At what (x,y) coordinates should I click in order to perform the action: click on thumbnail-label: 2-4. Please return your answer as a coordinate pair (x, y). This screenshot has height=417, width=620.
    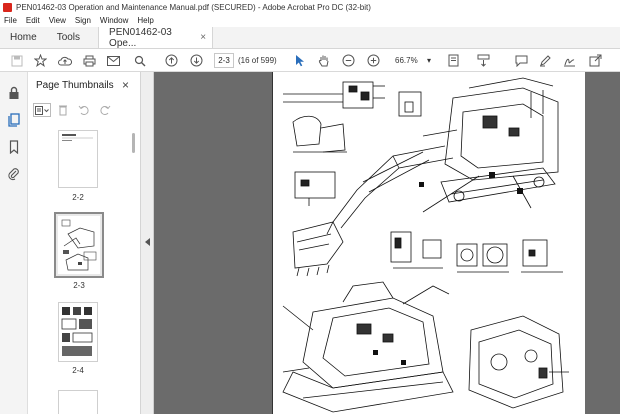
    Looking at the image, I should click on (78, 370).